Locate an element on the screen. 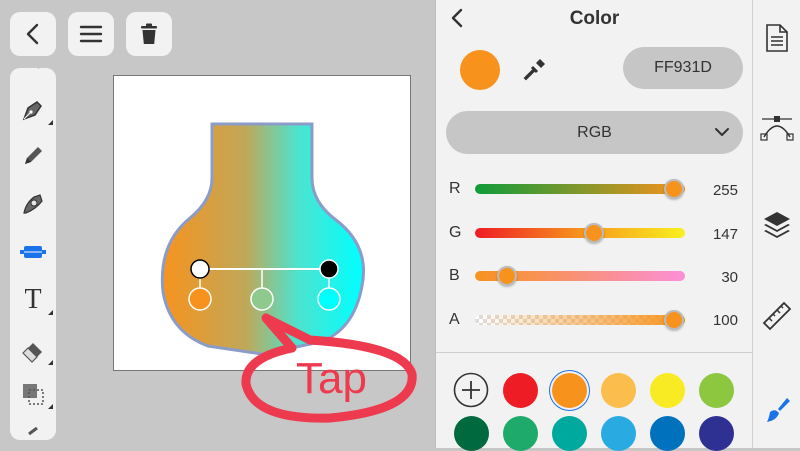 This screenshot has width=800, height=451. plus-circle-icon is located at coordinates (471, 390).